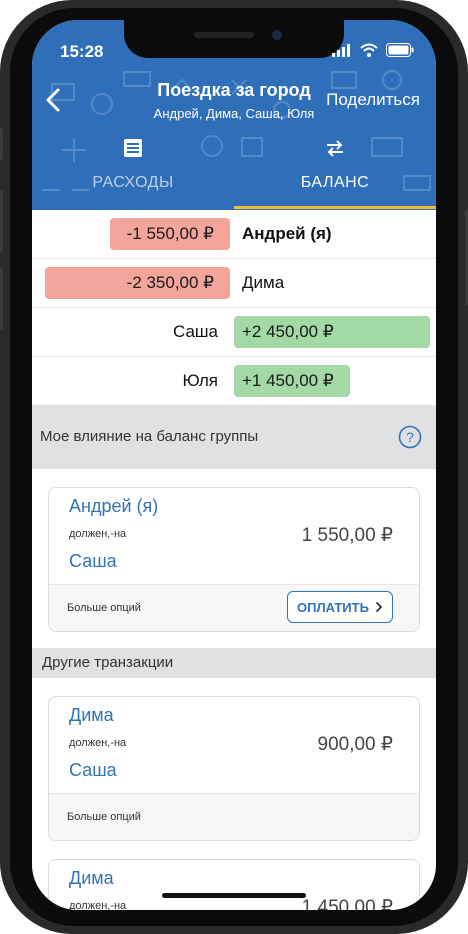 The height and width of the screenshot is (934, 468). What do you see at coordinates (234, 234) in the screenshot?
I see `balance-row: -1 550,00 ₽ Андрей (я)` at bounding box center [234, 234].